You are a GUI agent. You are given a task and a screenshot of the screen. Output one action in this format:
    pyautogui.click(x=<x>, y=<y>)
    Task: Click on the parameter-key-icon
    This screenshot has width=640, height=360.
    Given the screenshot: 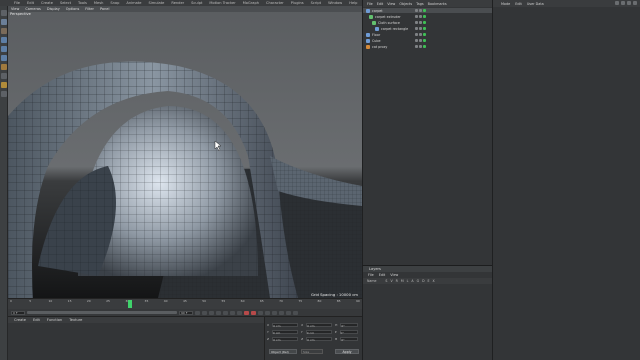 What is the action you would take?
    pyautogui.click(x=288, y=312)
    